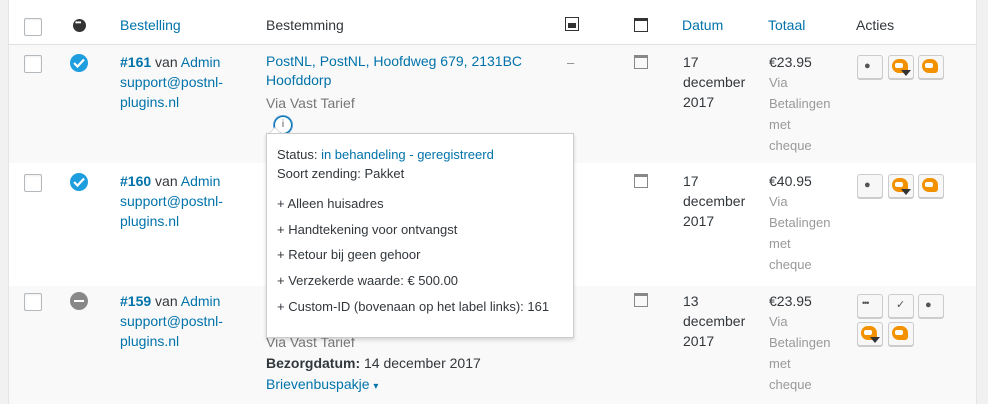 Image resolution: width=988 pixels, height=404 pixels. I want to click on check-icon: ✓, so click(901, 305).